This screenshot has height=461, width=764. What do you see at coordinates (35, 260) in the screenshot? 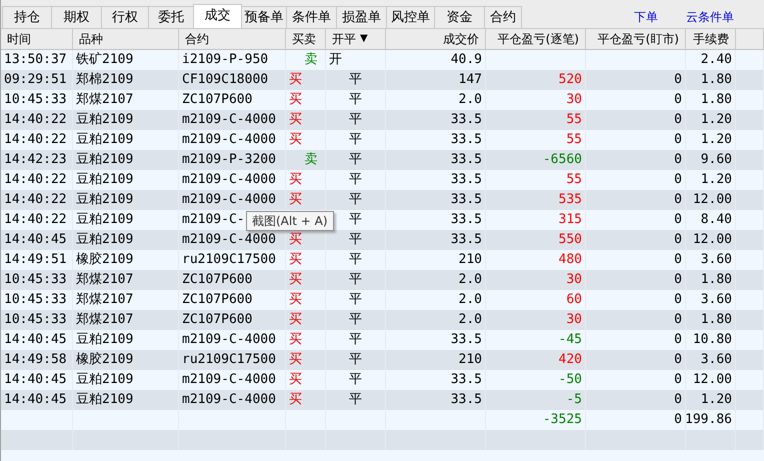
I see `table-cell-text: 14:49:51` at bounding box center [35, 260].